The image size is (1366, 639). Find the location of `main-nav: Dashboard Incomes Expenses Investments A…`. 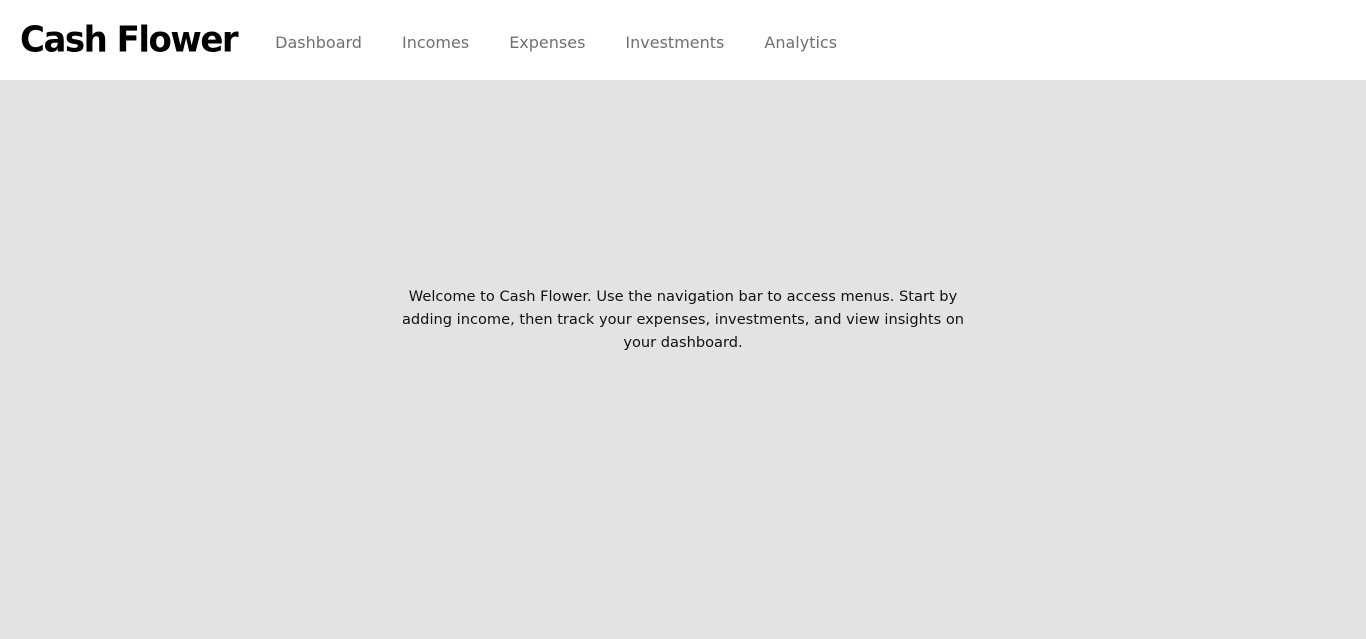

main-nav: Dashboard Incomes Expenses Investments A… is located at coordinates (576, 40).